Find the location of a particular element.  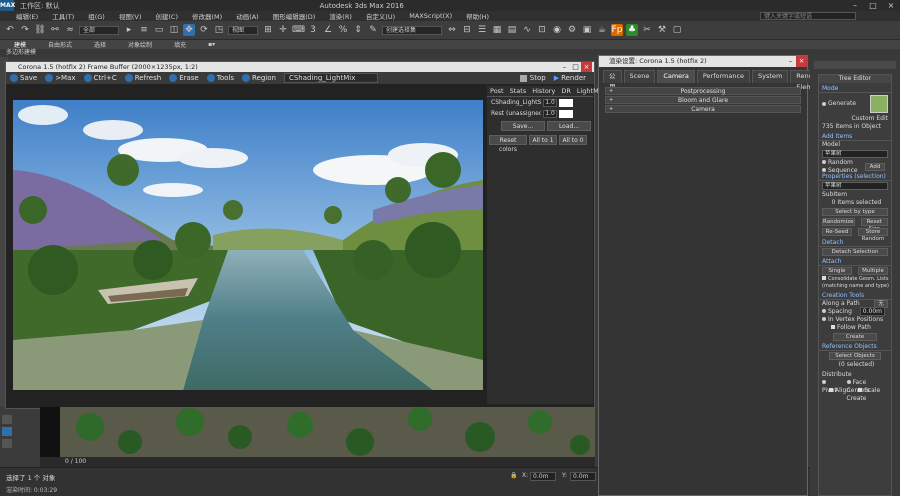

menu-help: 帮助(H) is located at coordinates (477, 16).